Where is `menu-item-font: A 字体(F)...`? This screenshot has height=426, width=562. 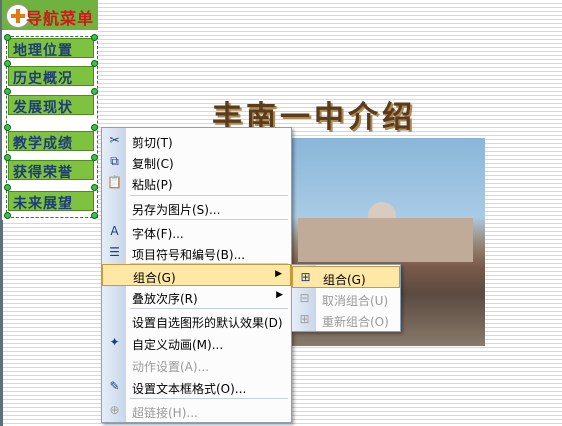
menu-item-font: A 字体(F)... is located at coordinates (196, 232).